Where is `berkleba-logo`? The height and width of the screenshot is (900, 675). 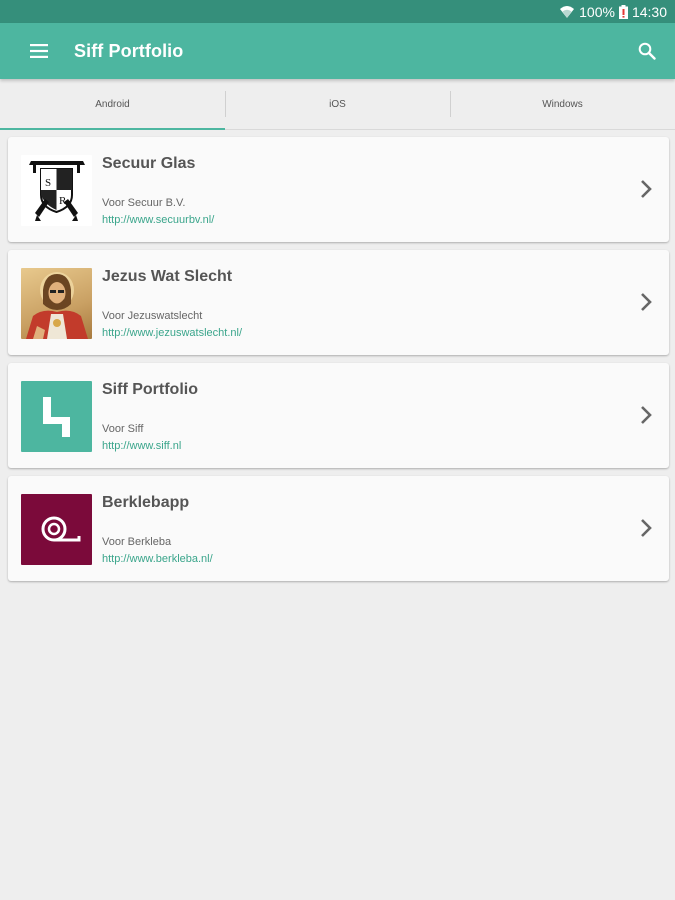 berkleba-logo is located at coordinates (56, 529).